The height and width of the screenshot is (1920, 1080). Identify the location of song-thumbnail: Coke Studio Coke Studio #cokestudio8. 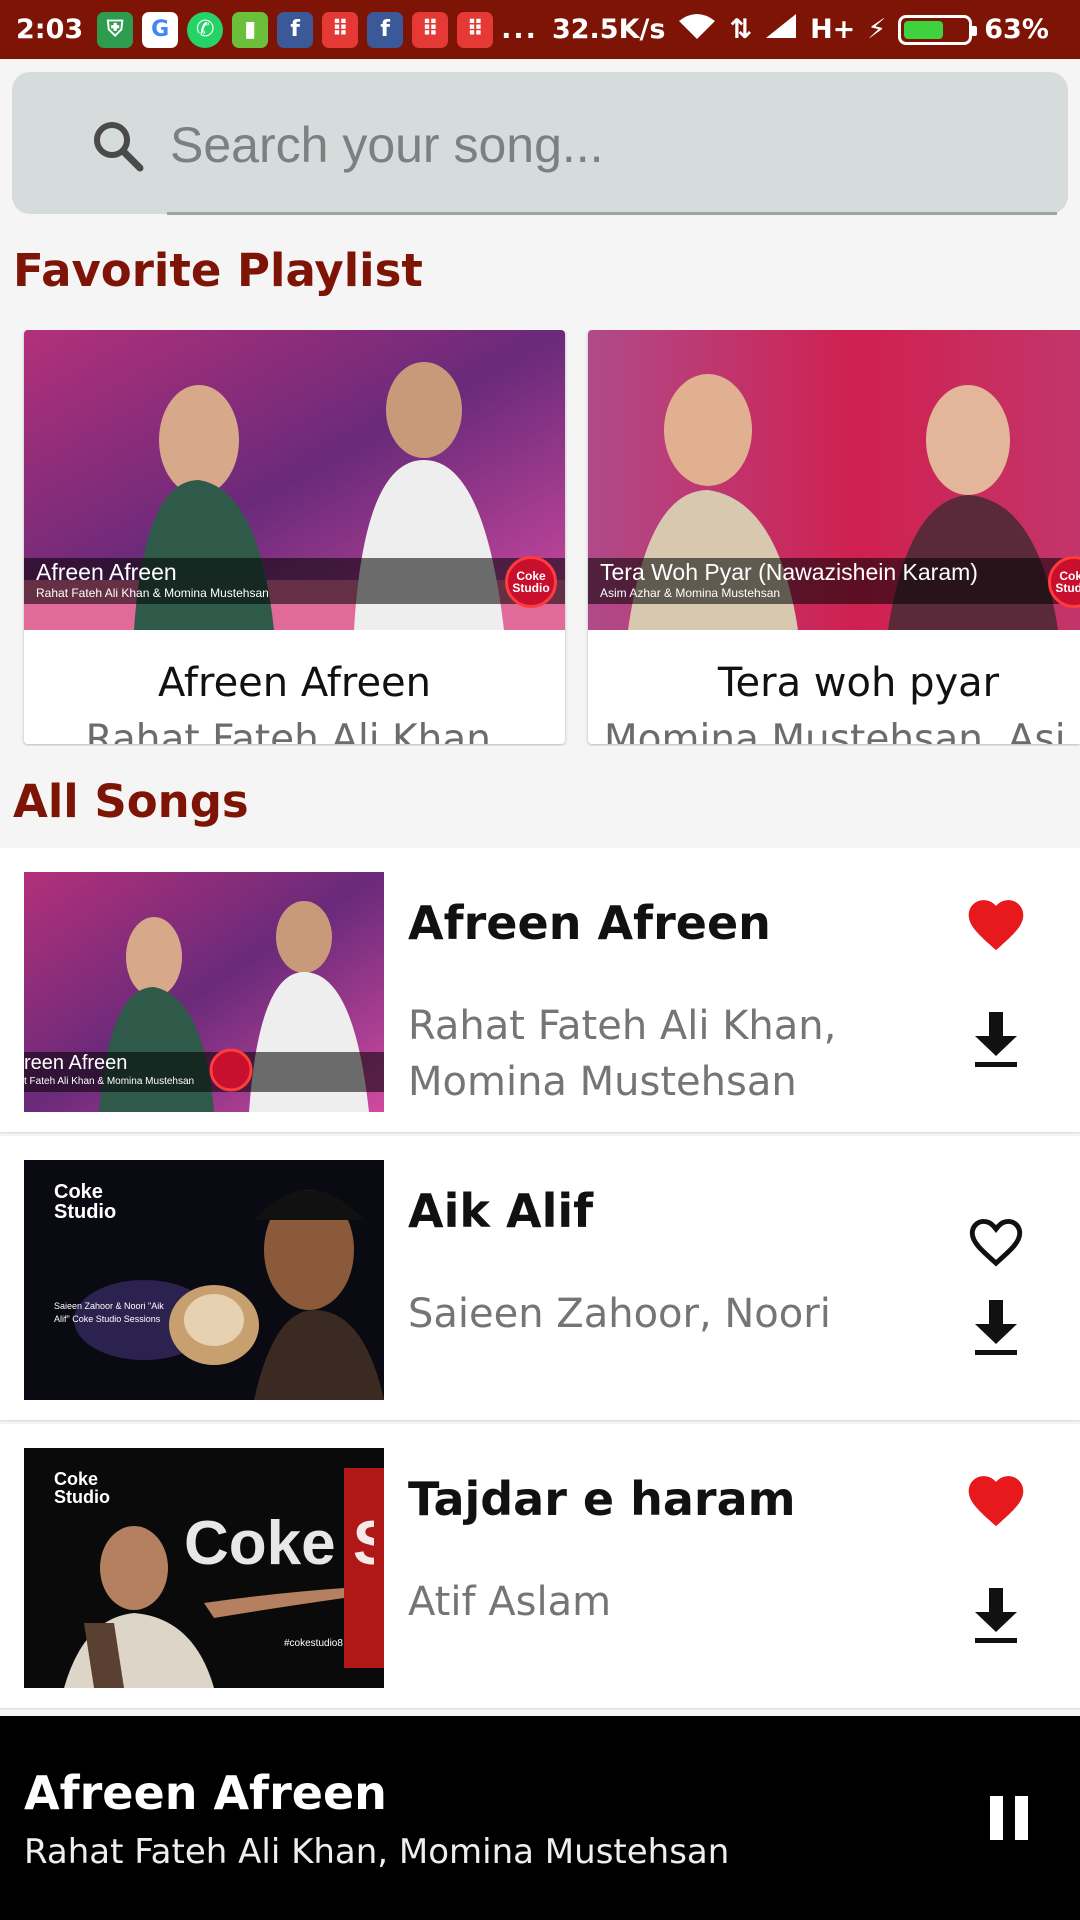
(204, 1568).